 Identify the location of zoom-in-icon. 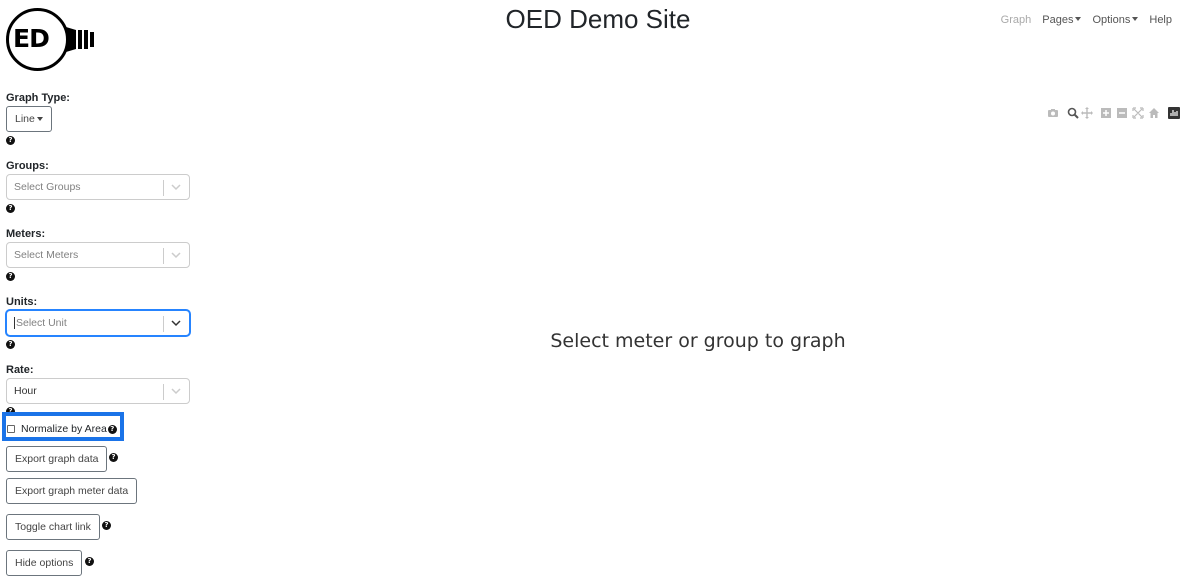
(1106, 113).